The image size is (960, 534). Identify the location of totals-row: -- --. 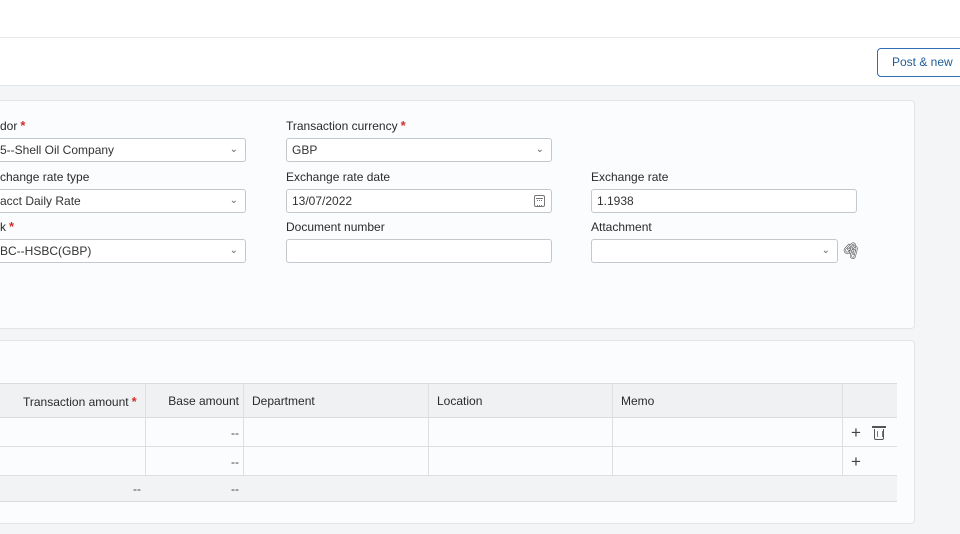
(448, 489).